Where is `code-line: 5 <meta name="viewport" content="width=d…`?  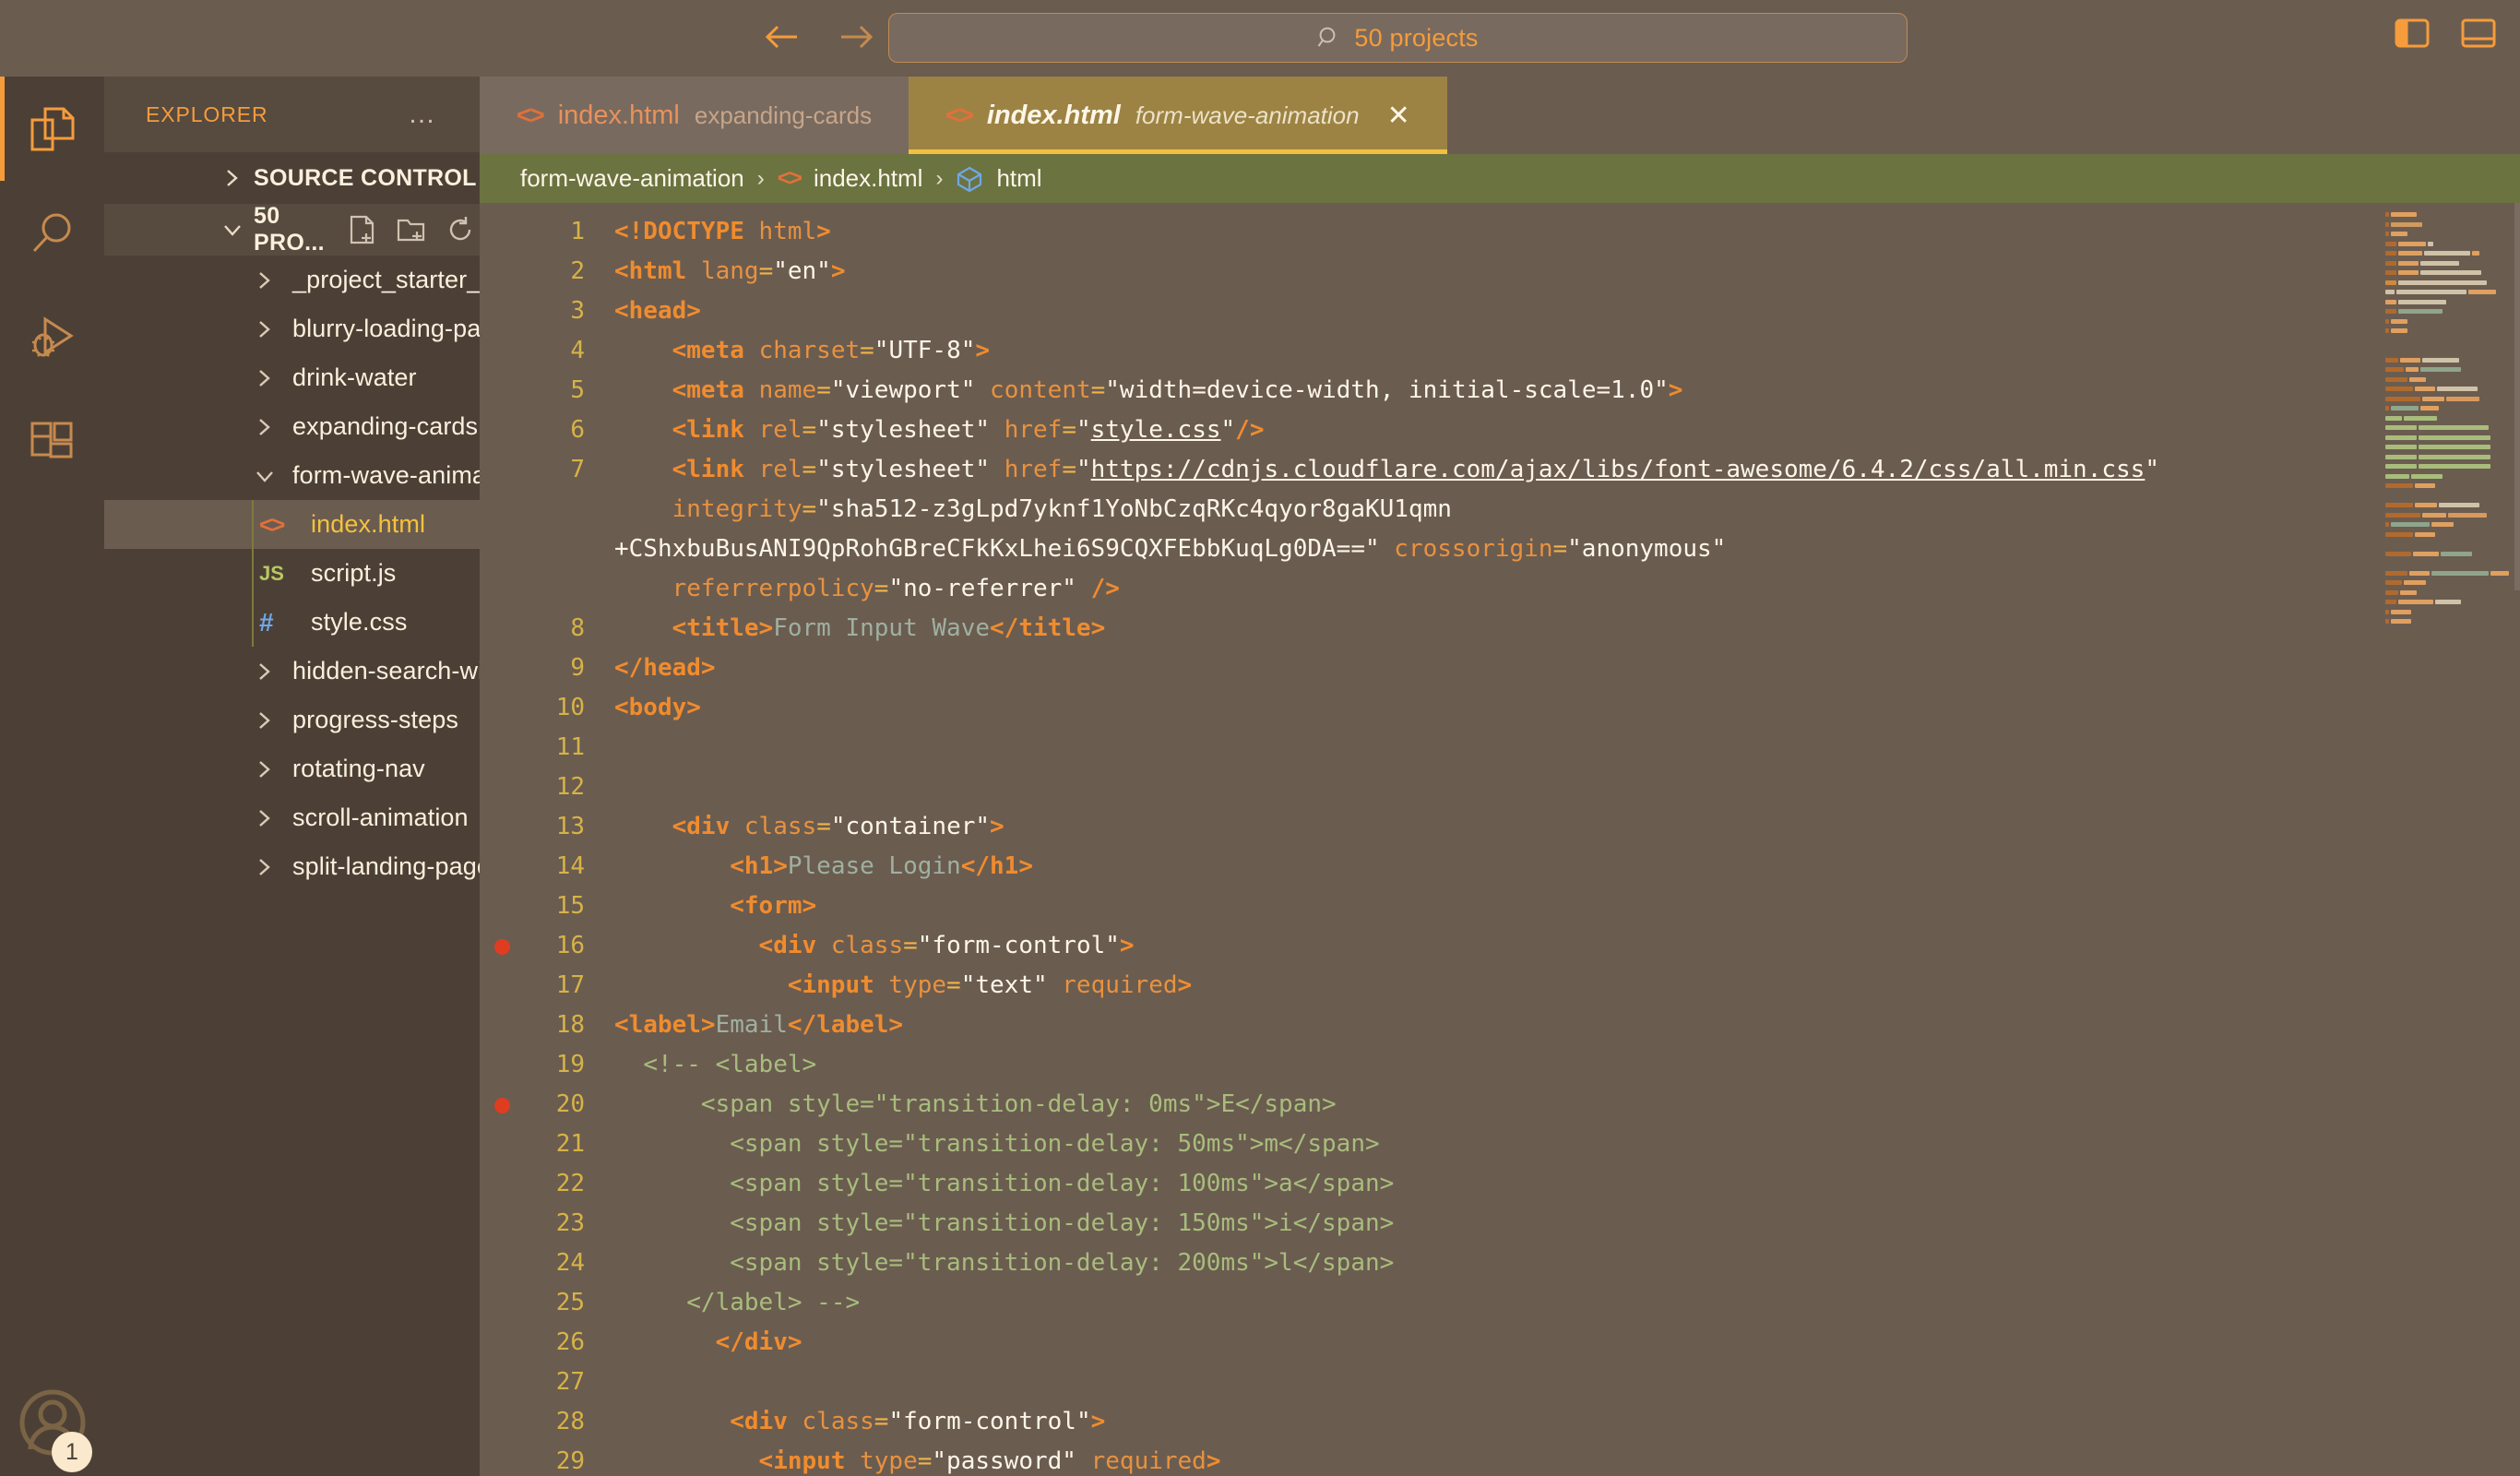
code-line: 5 <meta name="viewport" content="width=d… is located at coordinates (1500, 391).